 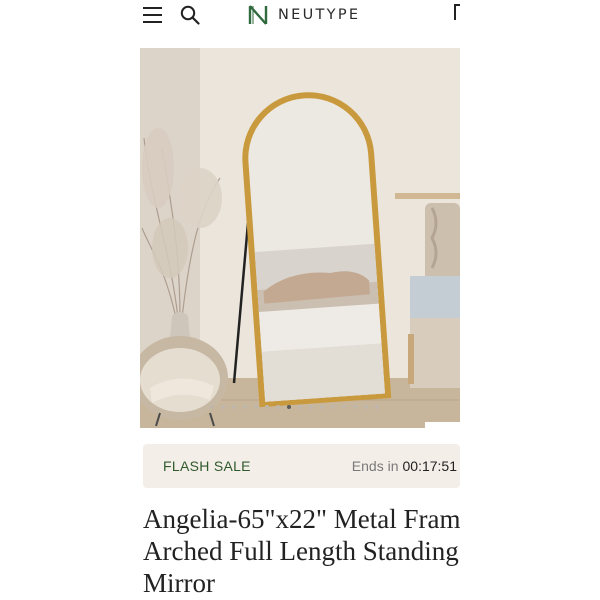 I want to click on logo-mark-icon, so click(x=258, y=15).